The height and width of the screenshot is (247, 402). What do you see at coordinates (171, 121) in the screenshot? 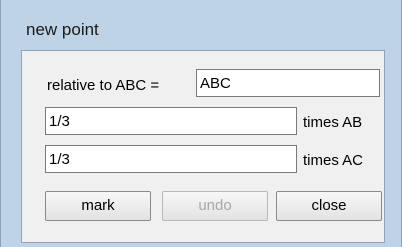
I see `times-ab-input` at bounding box center [171, 121].